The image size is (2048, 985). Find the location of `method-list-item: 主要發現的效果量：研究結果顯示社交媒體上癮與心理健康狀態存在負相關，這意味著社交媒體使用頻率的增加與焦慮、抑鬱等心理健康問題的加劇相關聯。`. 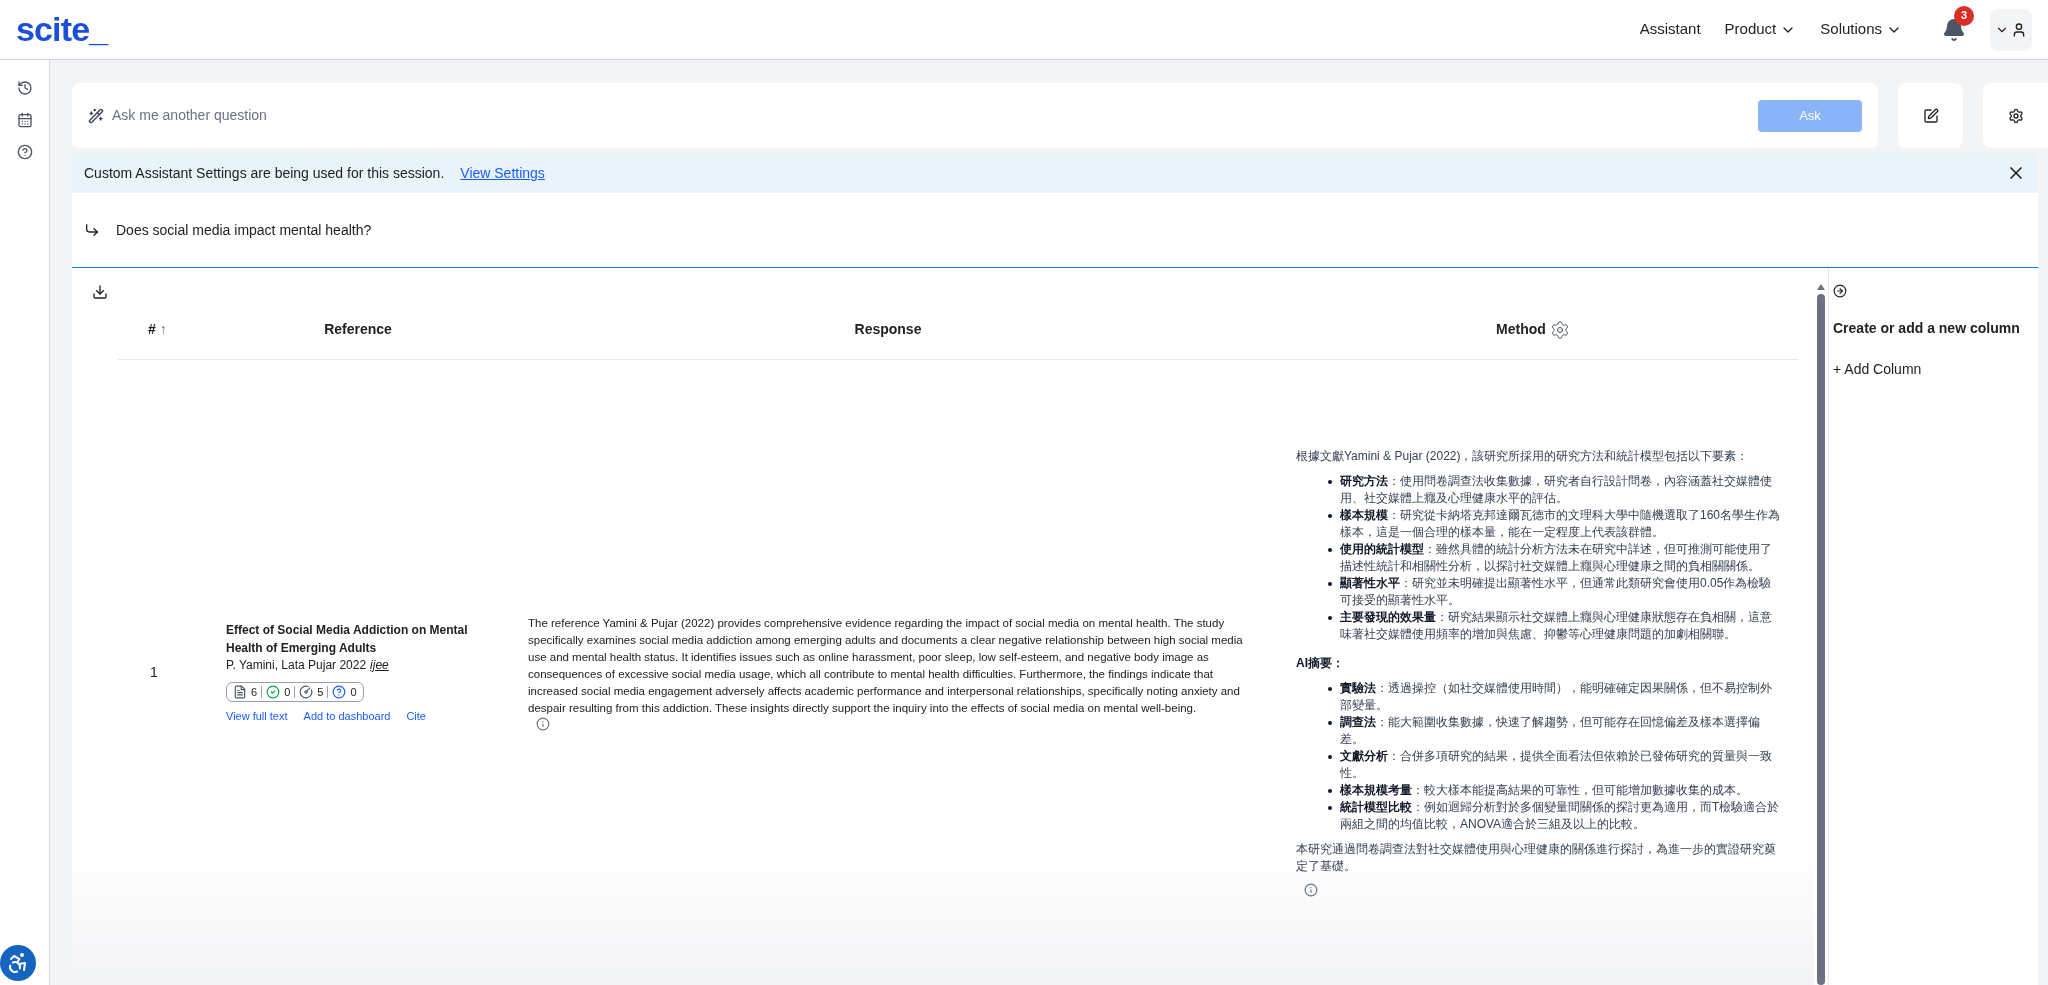

method-list-item: 主要發現的效果量：研究結果顯示社交媒體上癮與心理健康狀態存在負相關，這意味著社交媒體使用頻率的增加與焦慮、抑鬱等心理健康問題的加劇相關聯。 is located at coordinates (1556, 626).